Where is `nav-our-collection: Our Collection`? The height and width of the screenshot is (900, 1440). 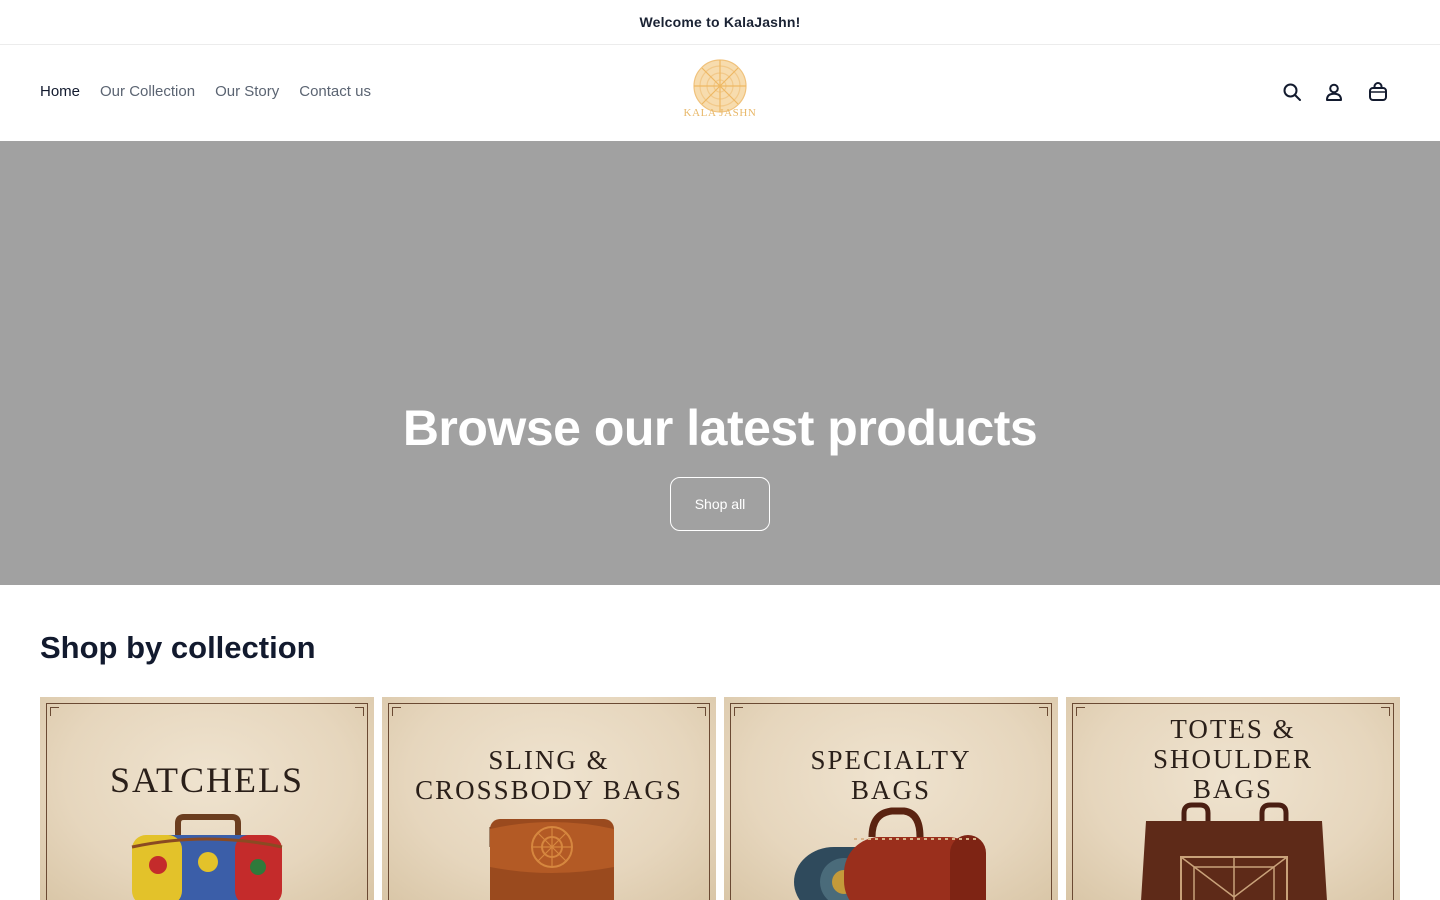 nav-our-collection: Our Collection is located at coordinates (147, 91).